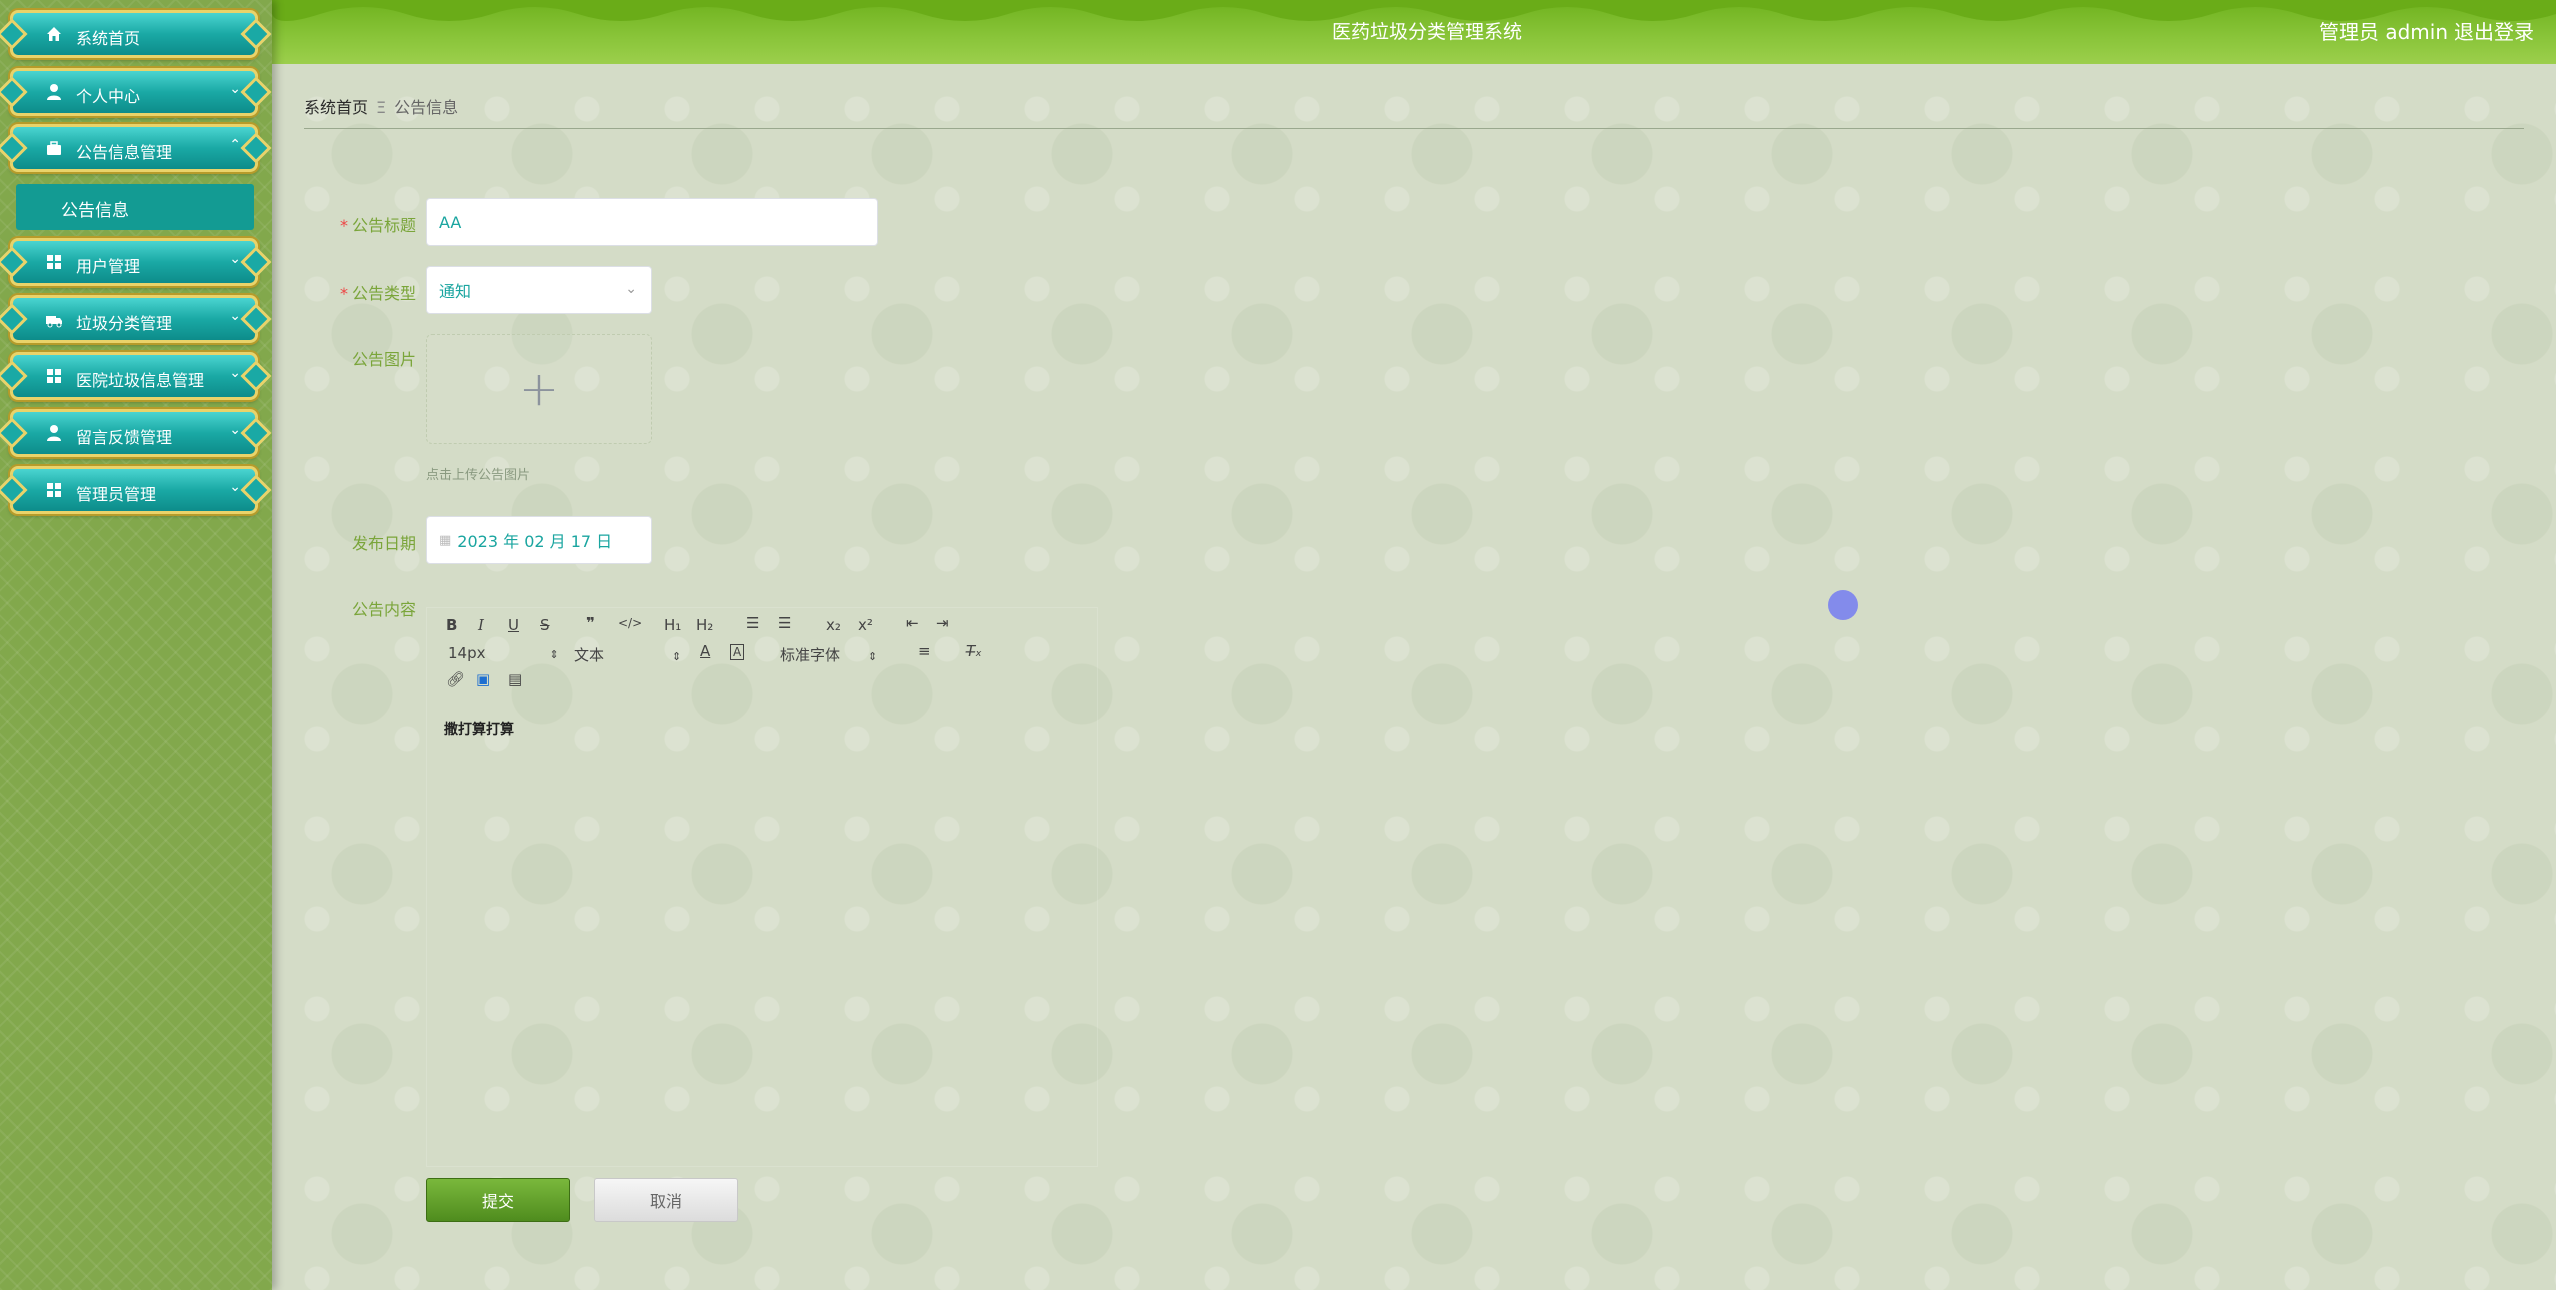 The height and width of the screenshot is (1290, 2556). What do you see at coordinates (116, 494) in the screenshot?
I see `sidebar-item-label: 管理员管理` at bounding box center [116, 494].